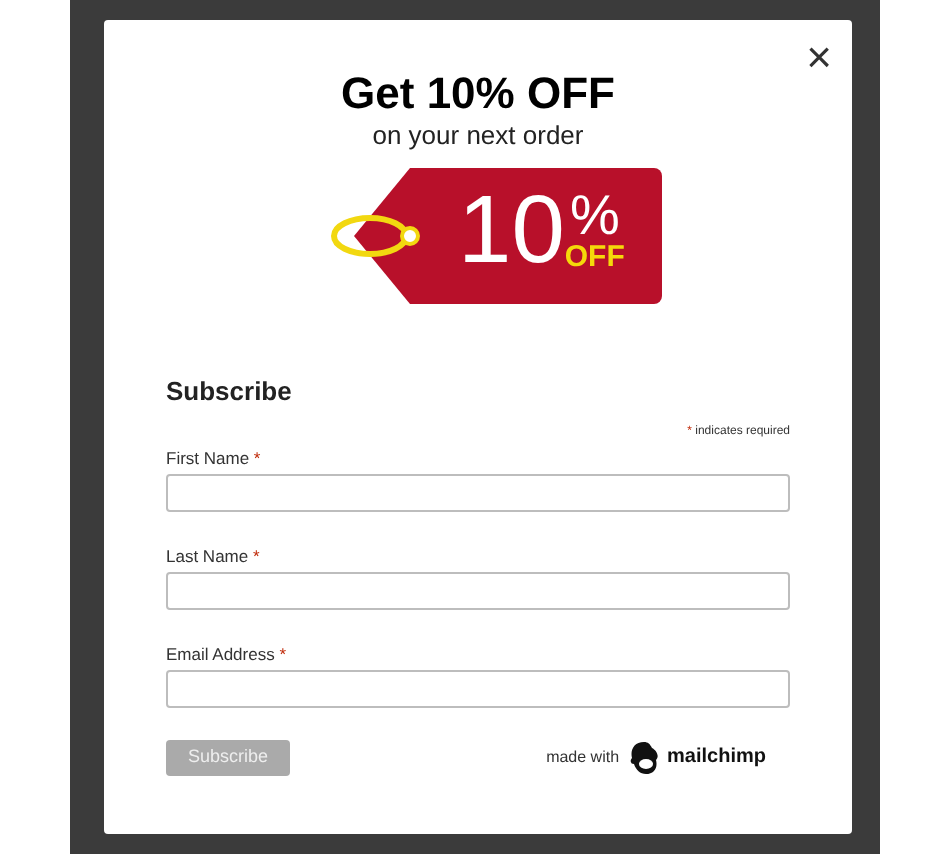  What do you see at coordinates (594, 258) in the screenshot?
I see `tag-off: OFF` at bounding box center [594, 258].